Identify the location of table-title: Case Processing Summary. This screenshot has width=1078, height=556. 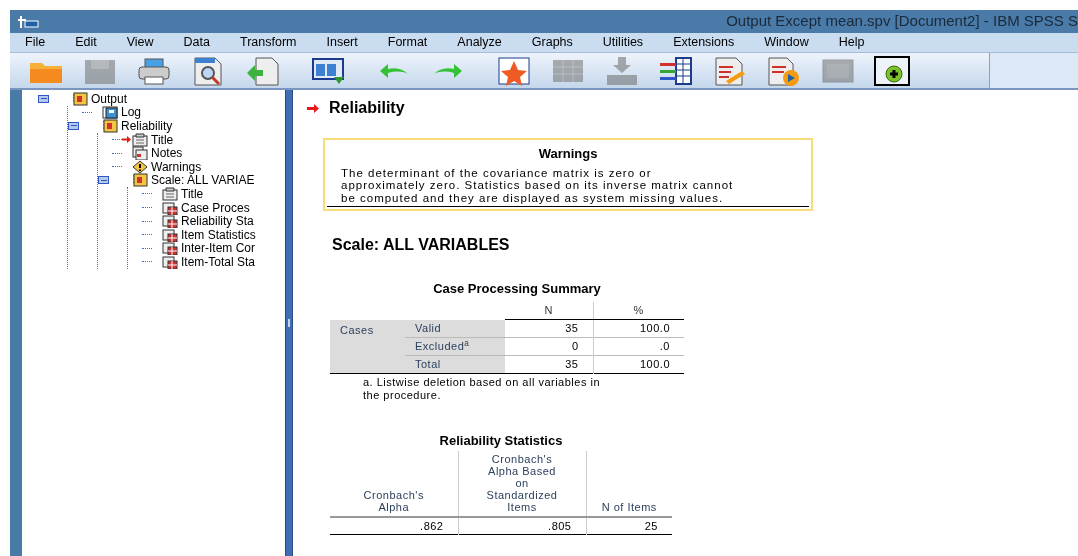
(517, 289).